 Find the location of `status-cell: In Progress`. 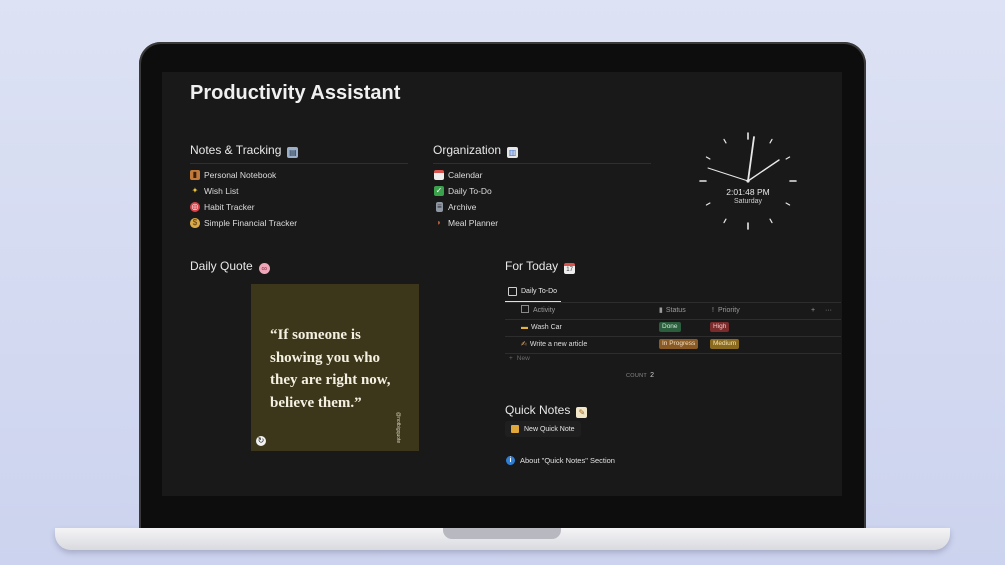

status-cell: In Progress is located at coordinates (679, 345).